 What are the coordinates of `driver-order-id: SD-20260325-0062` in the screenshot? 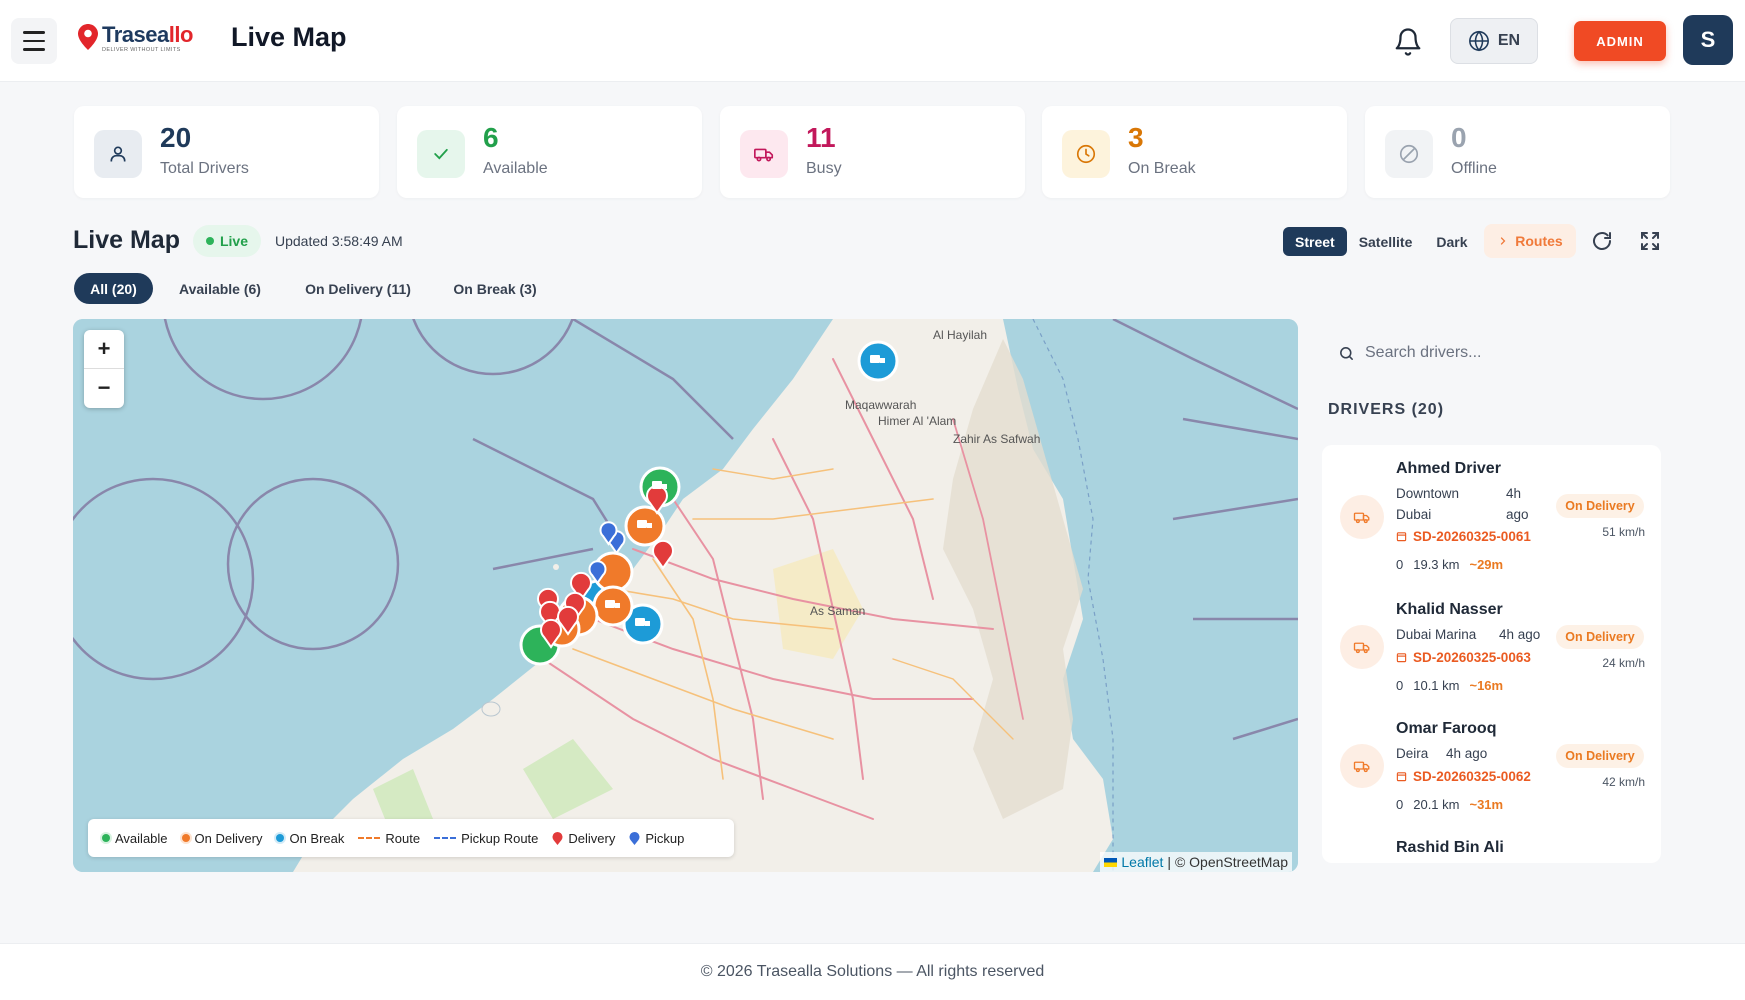 It's located at (1463, 776).